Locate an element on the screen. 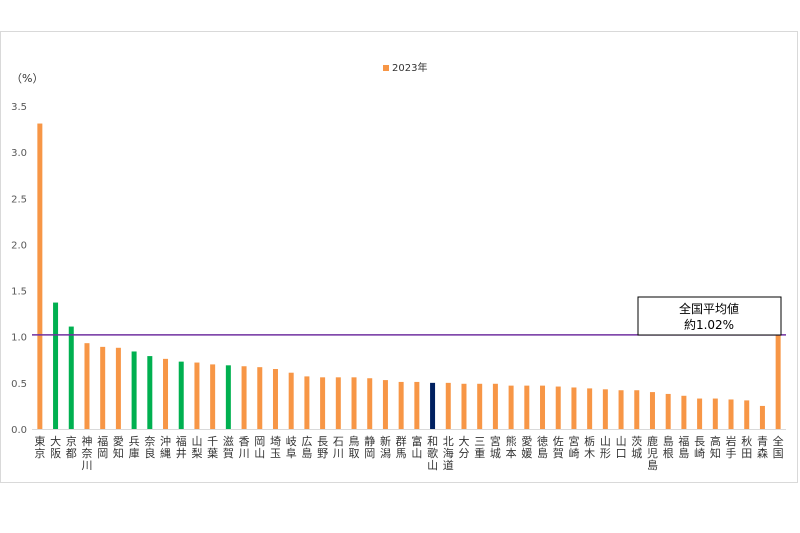 The height and width of the screenshot is (533, 800). bar-岡山 is located at coordinates (260, 398).